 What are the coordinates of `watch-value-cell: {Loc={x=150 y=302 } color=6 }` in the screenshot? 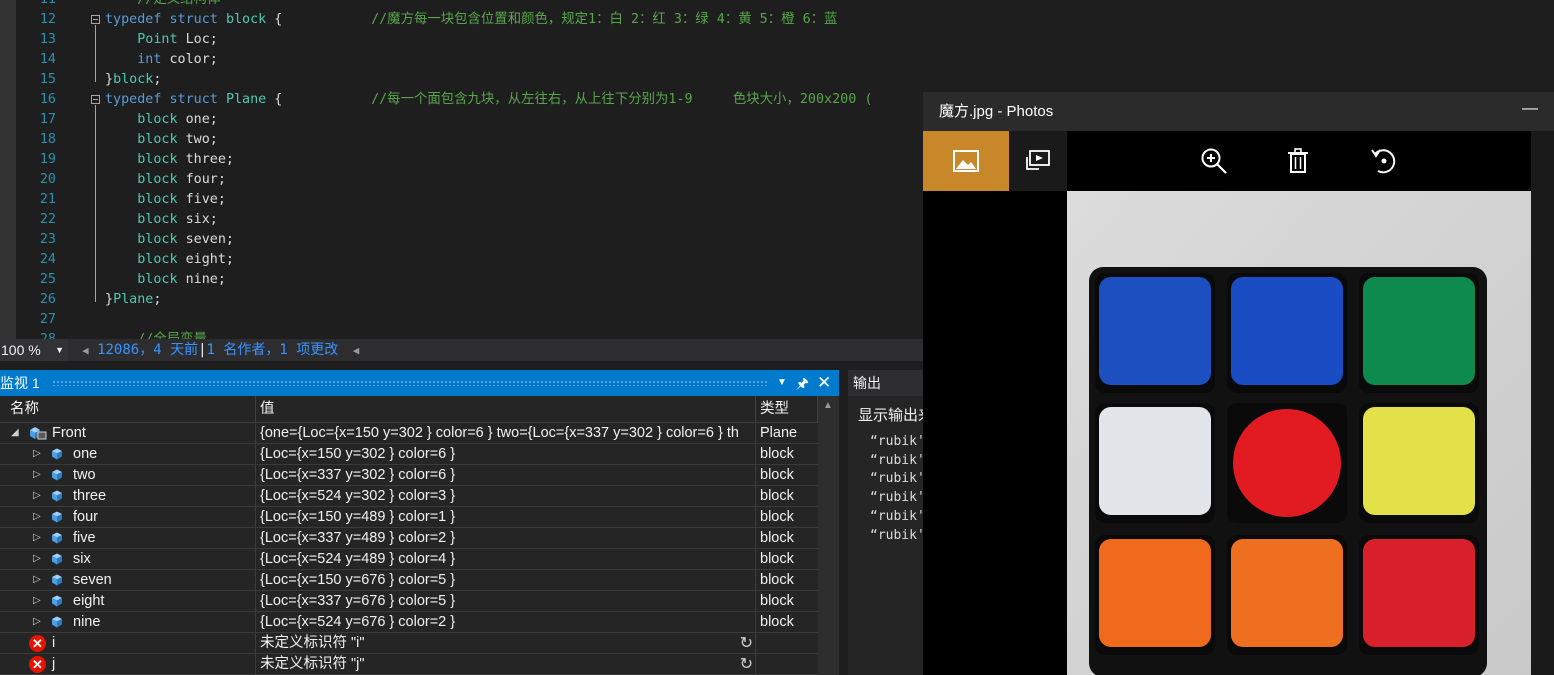 It's located at (506, 454).